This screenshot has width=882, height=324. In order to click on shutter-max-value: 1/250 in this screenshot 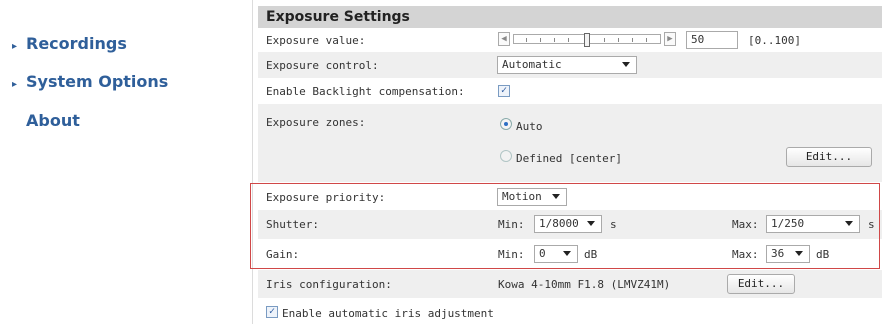, I will do `click(788, 223)`.